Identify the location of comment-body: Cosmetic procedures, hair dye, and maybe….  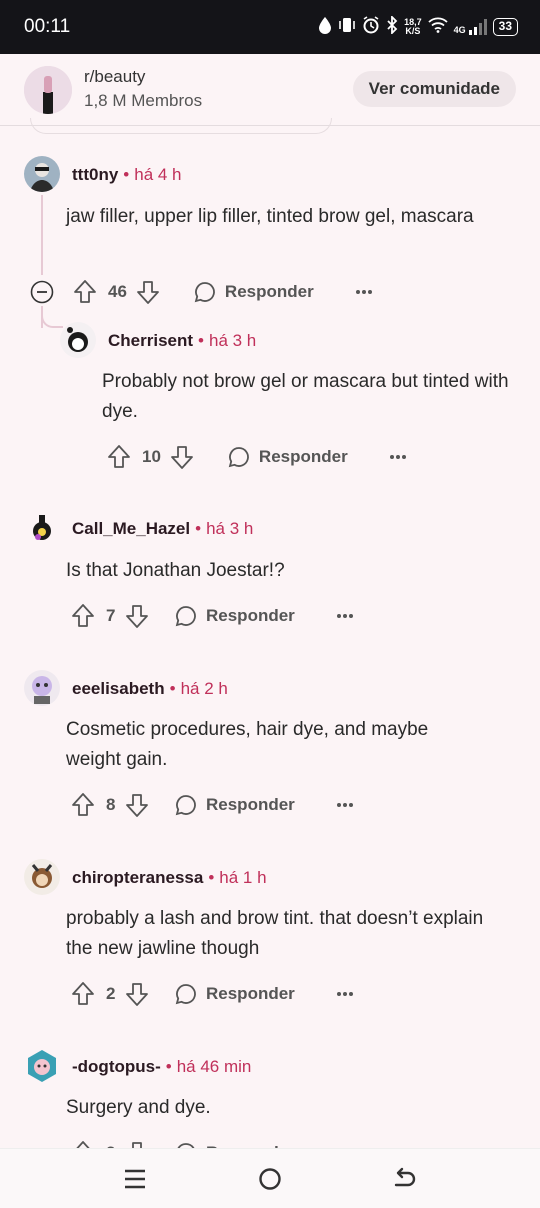
(247, 744).